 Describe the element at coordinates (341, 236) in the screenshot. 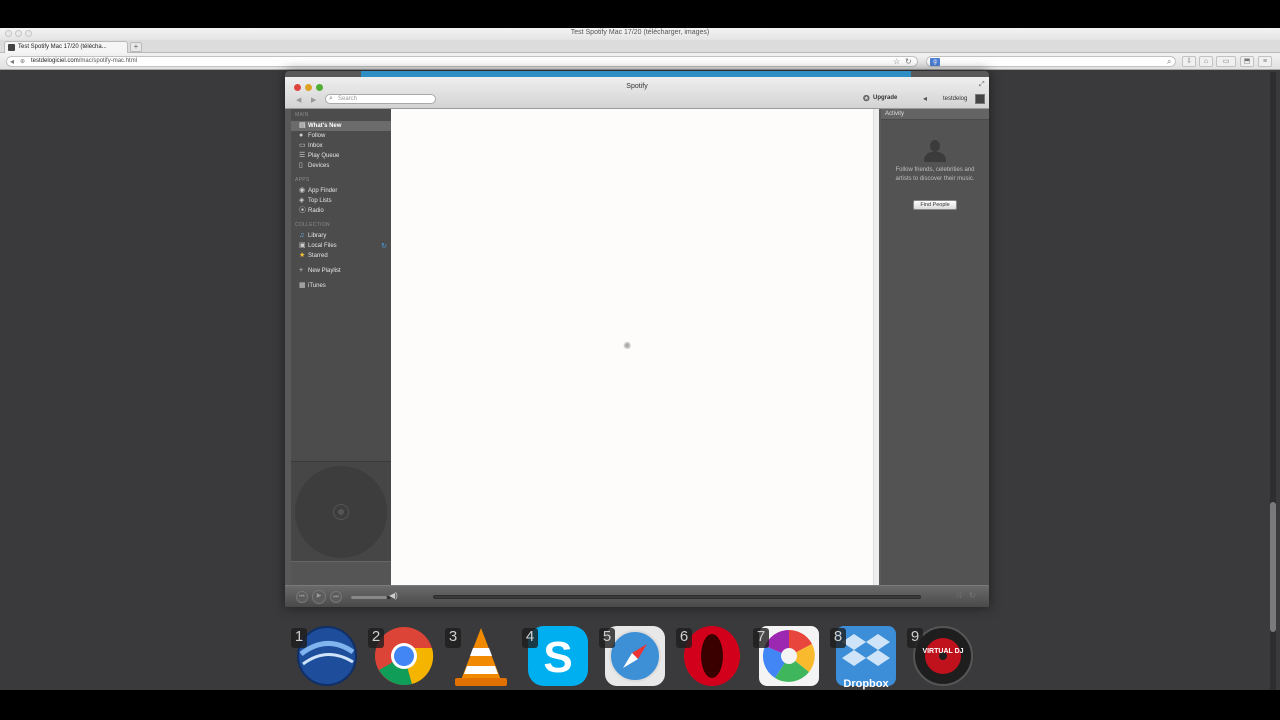

I see `sidebar-item-library: ♫ Library` at that location.